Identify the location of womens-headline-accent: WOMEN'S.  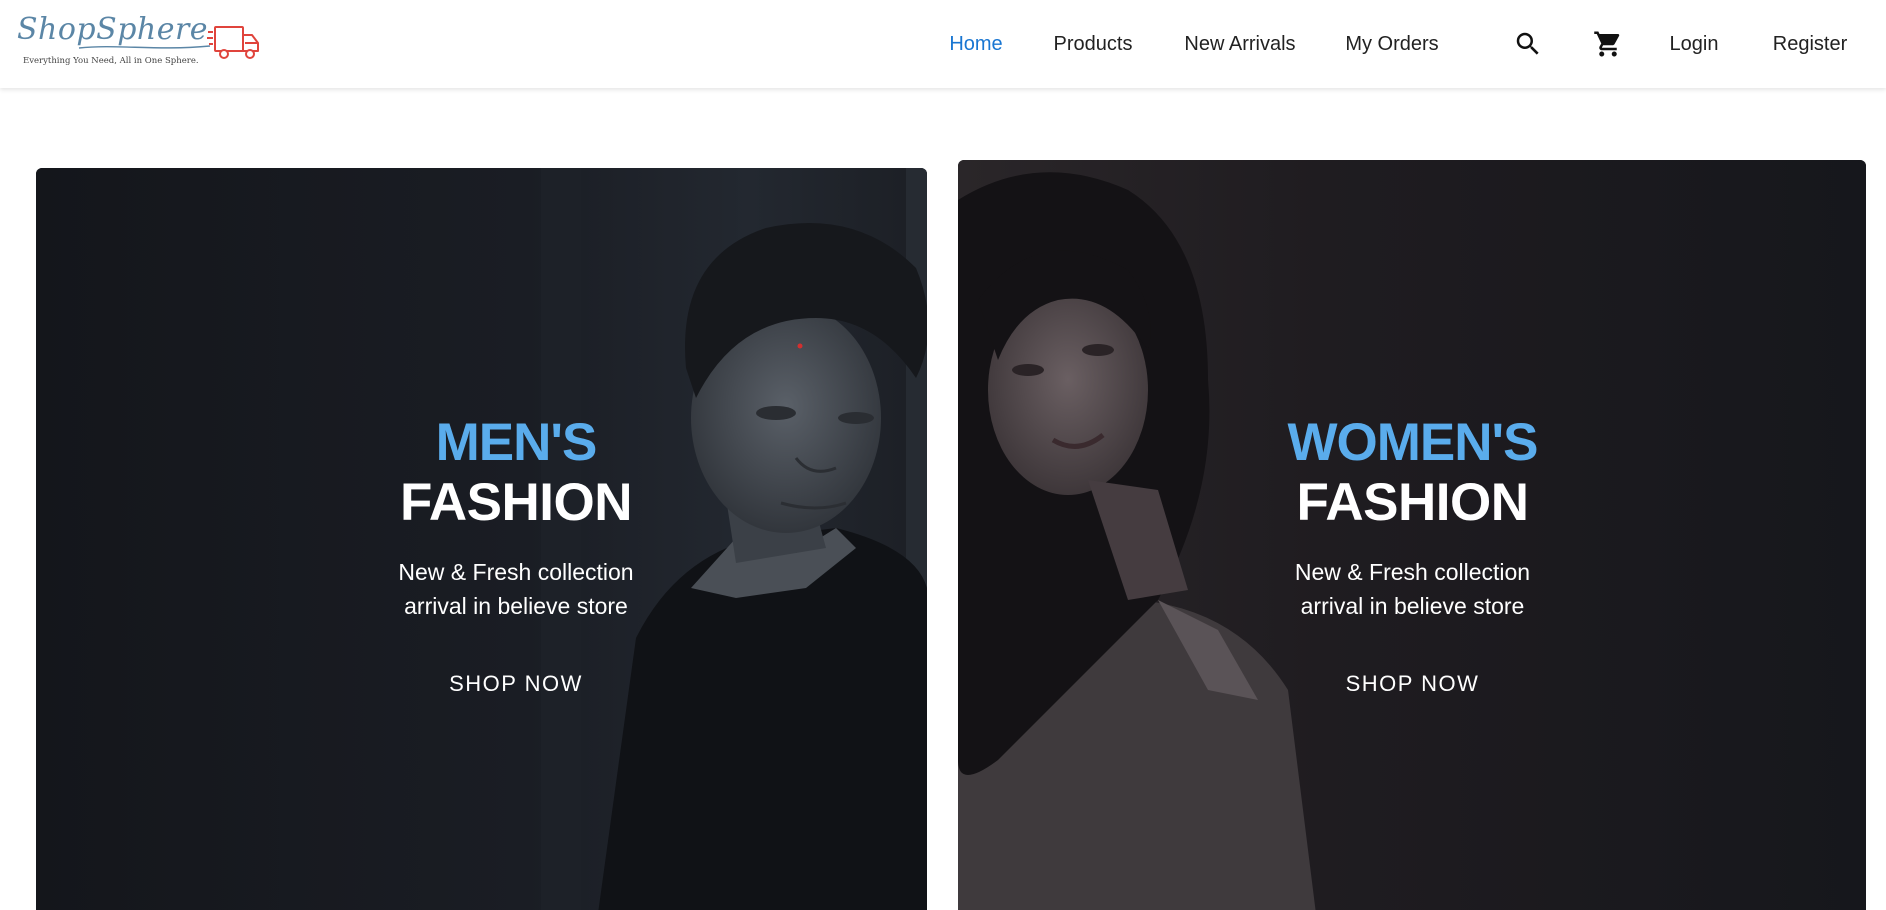
(1413, 442).